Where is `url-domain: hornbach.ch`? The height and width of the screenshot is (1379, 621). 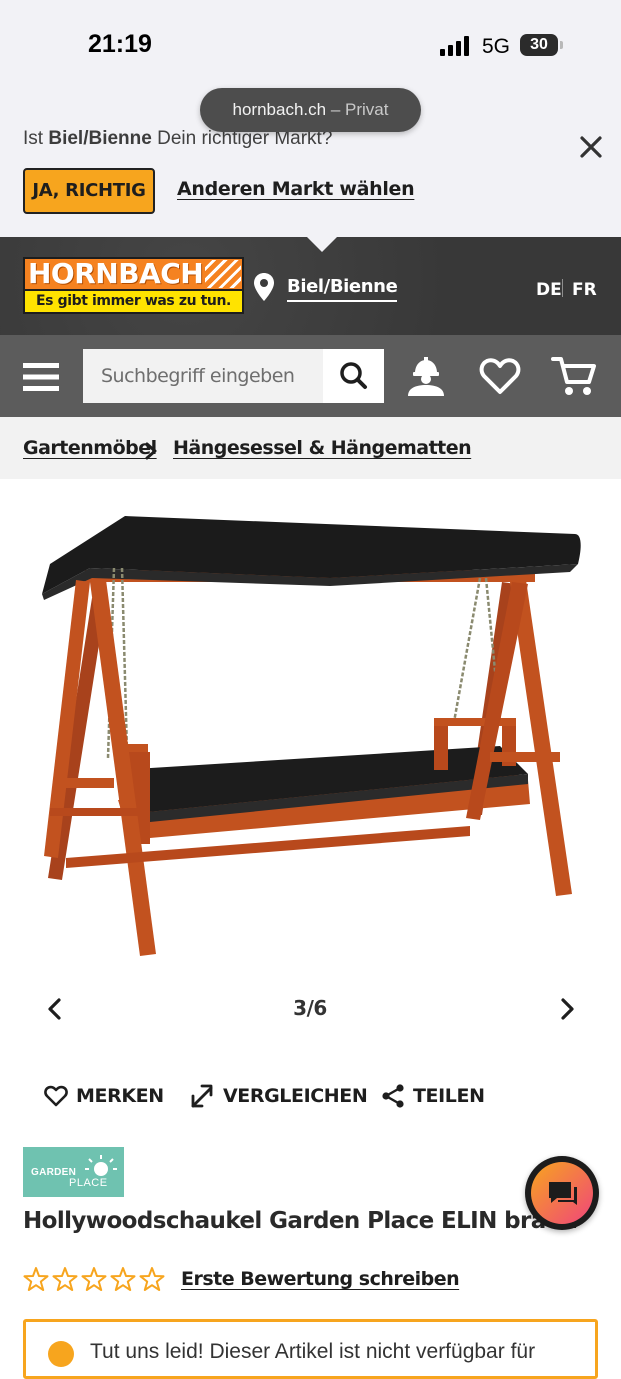 url-domain: hornbach.ch is located at coordinates (279, 109).